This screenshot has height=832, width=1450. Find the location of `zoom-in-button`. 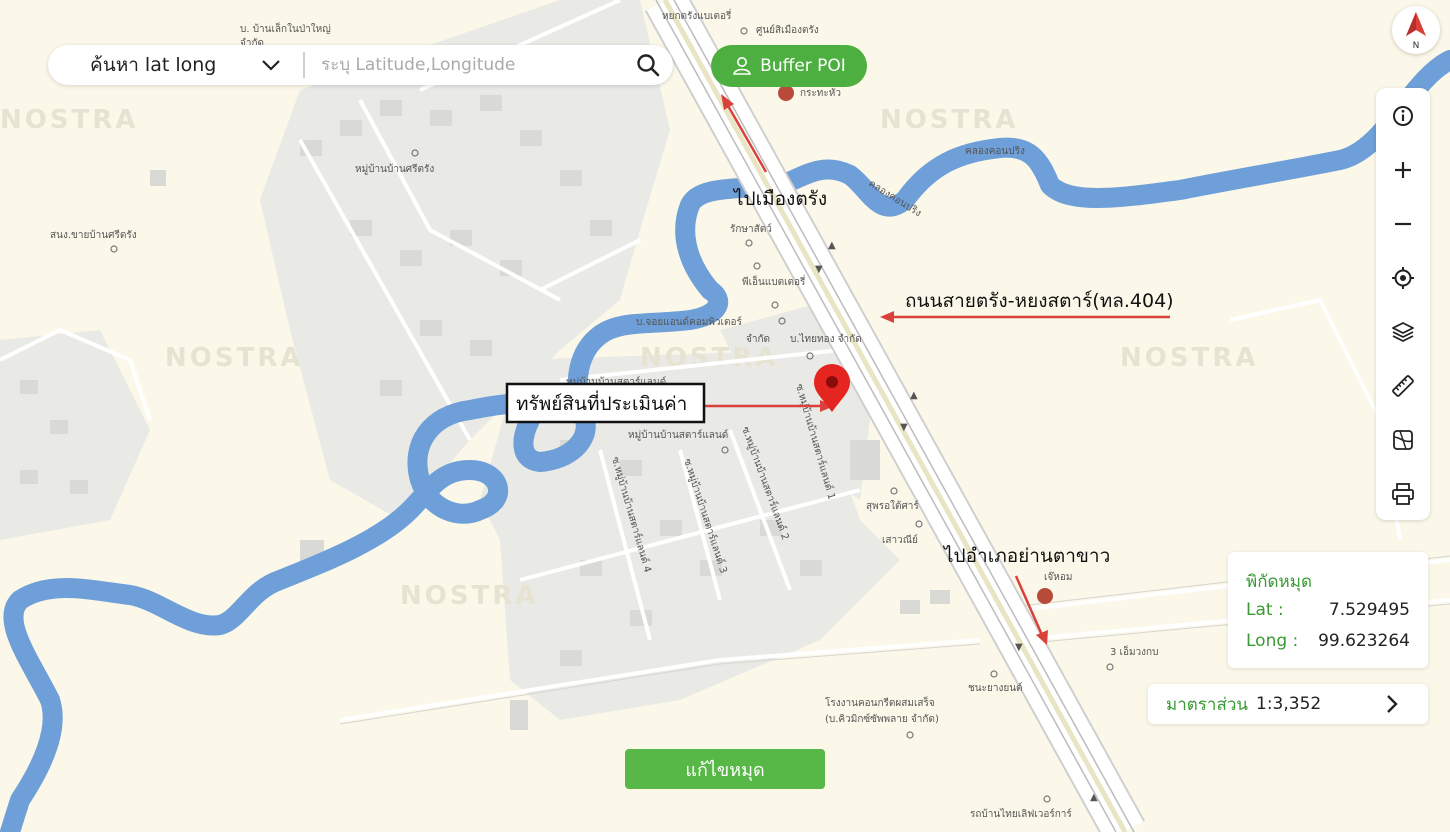

zoom-in-button is located at coordinates (1403, 170).